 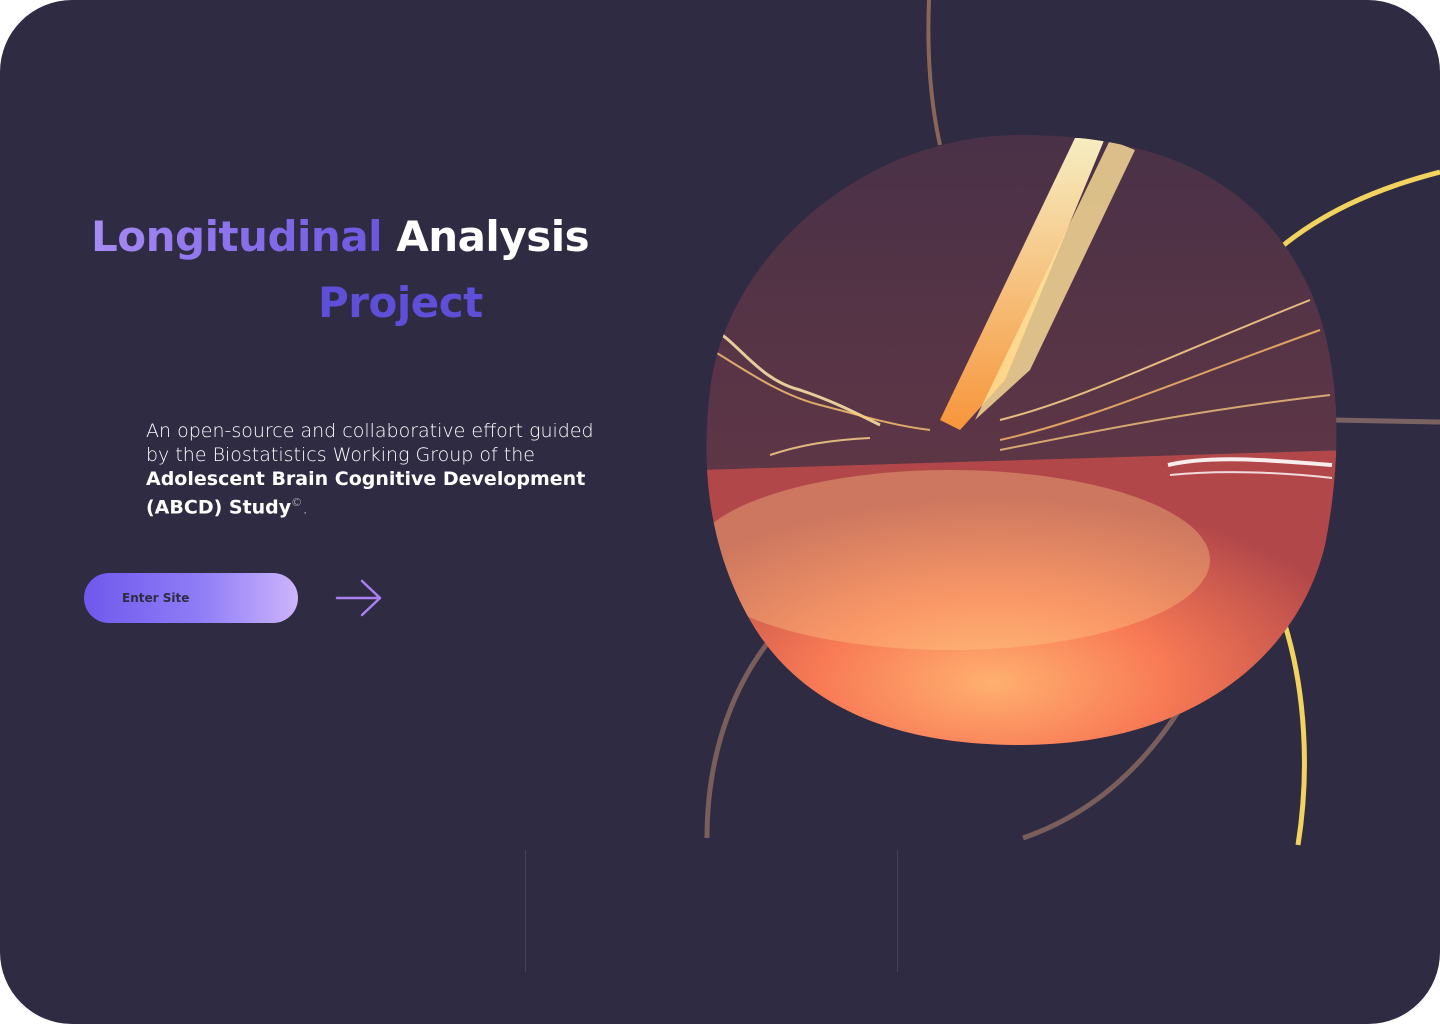 I want to click on divider-line-left, so click(x=525, y=911).